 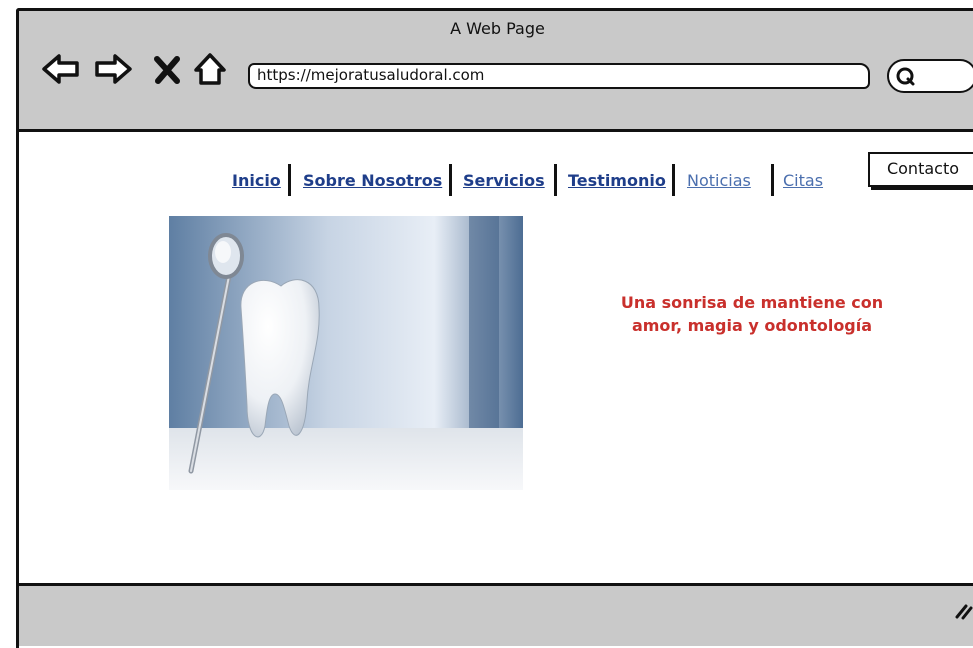 I want to click on forward-arrow-icon, so click(x=113, y=69).